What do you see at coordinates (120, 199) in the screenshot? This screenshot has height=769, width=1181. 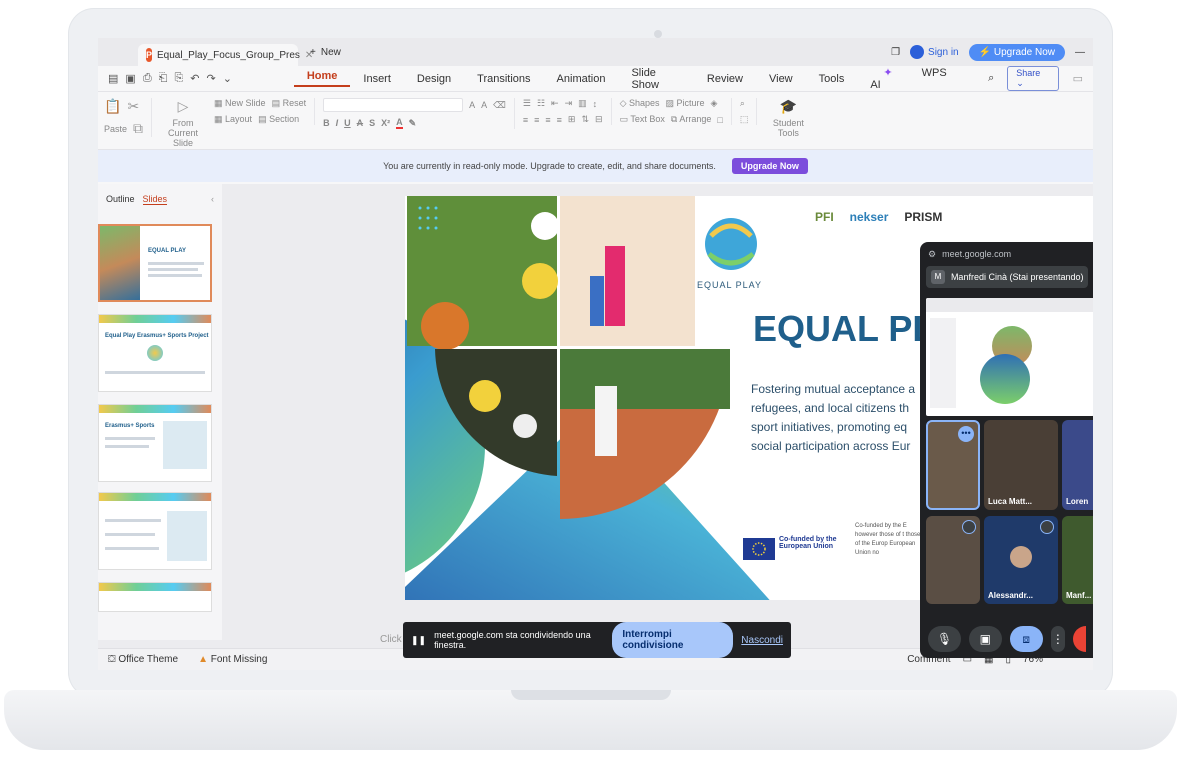 I see `tab-outline: Outline` at bounding box center [120, 199].